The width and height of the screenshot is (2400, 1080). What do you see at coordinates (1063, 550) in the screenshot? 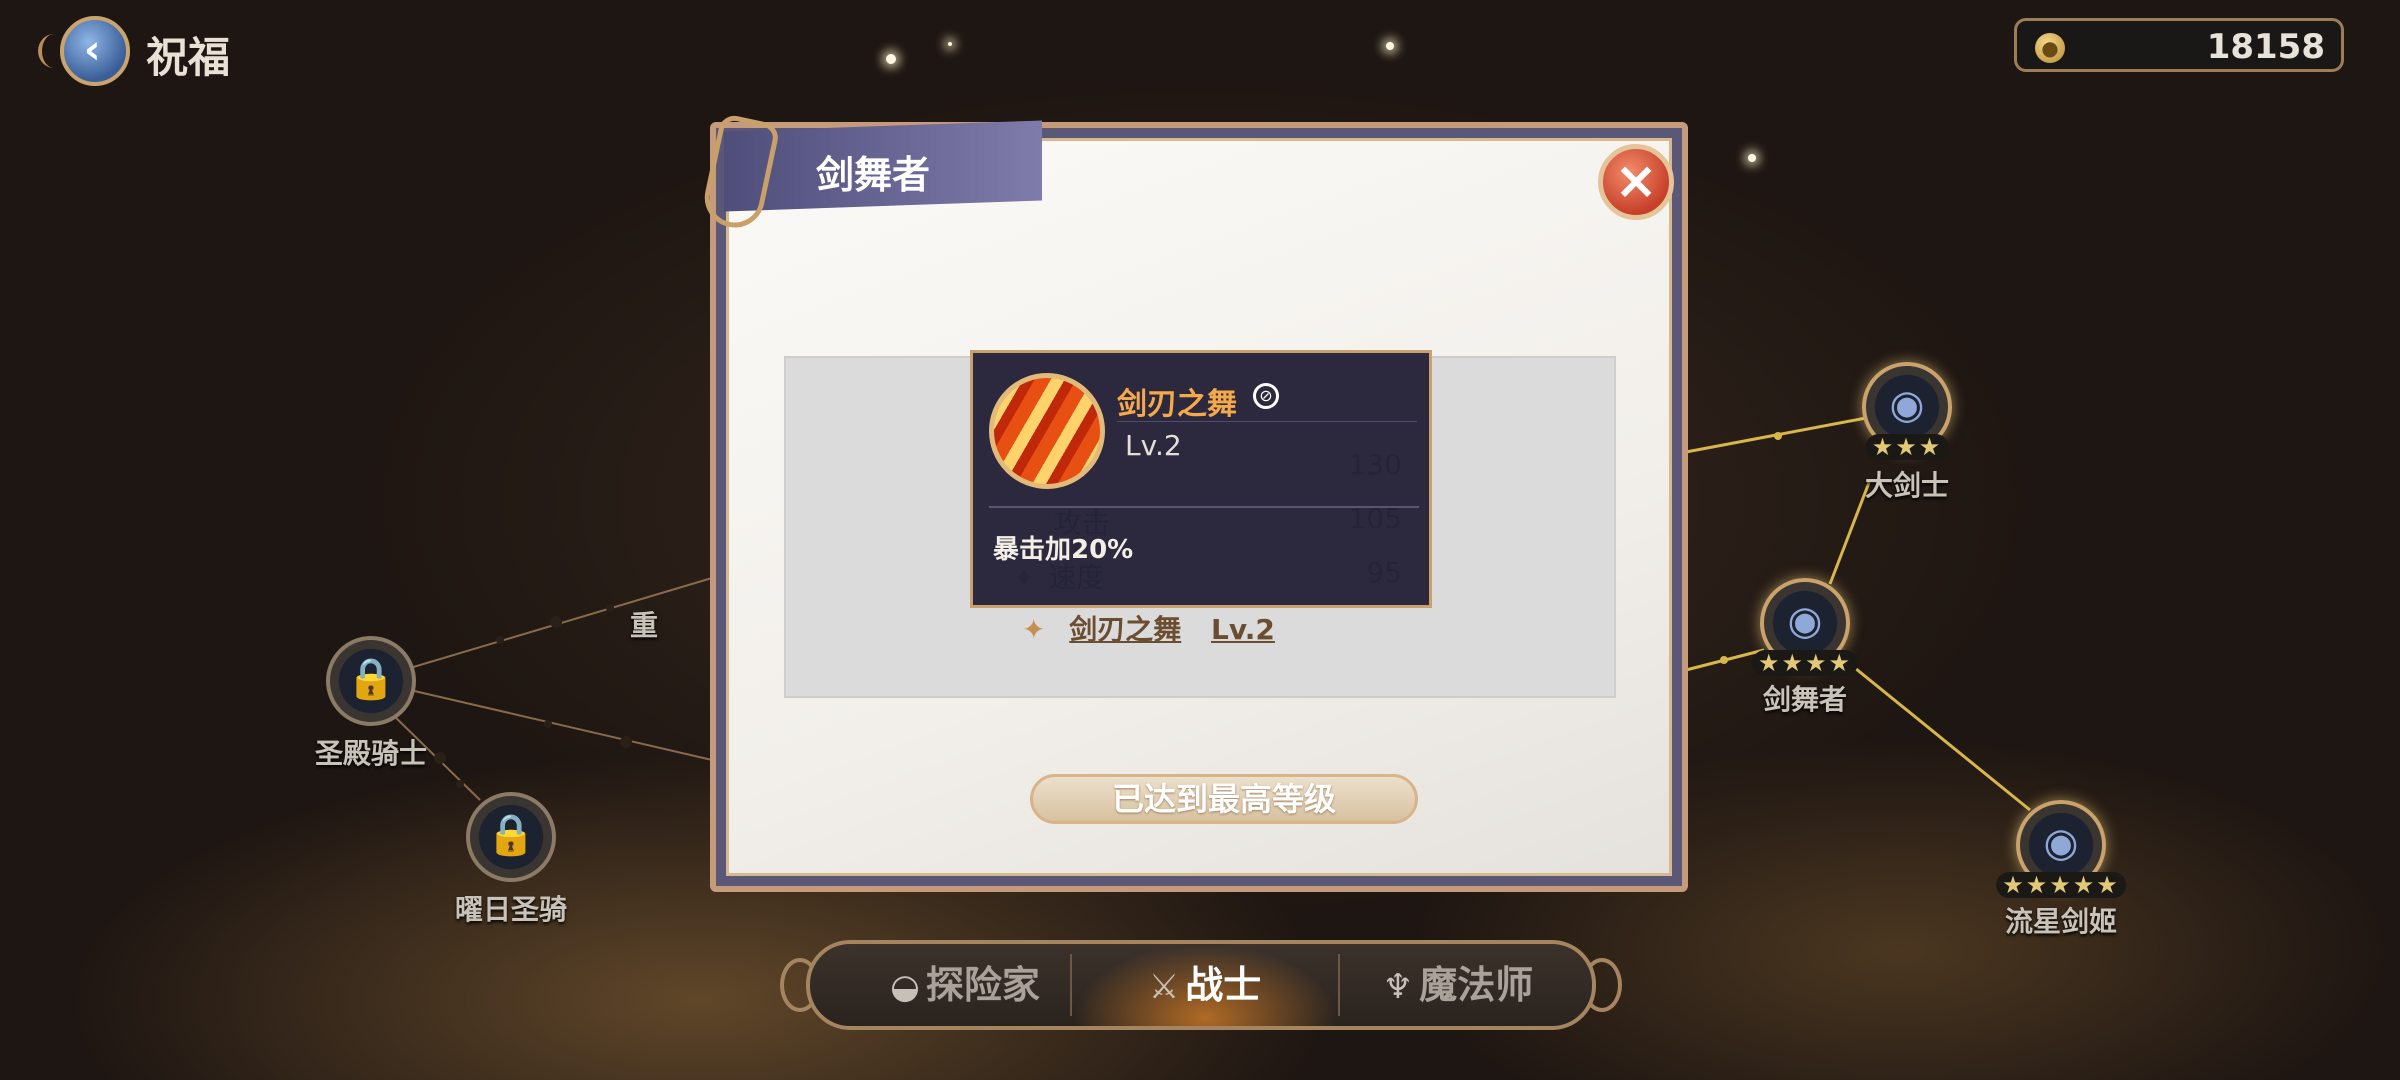
I see `tooltip-description: 暴击加20%` at bounding box center [1063, 550].